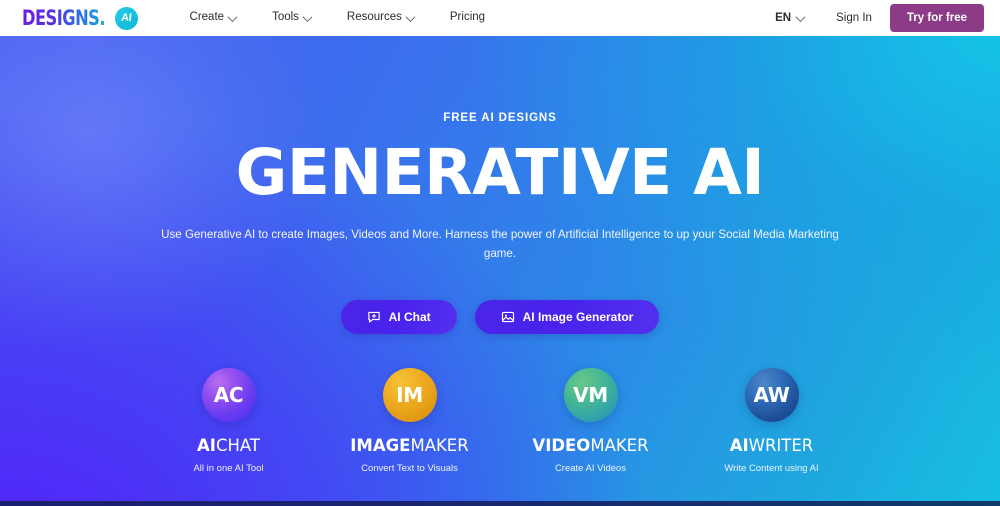 This screenshot has height=506, width=1000. I want to click on feature-title: VIDEOMAKER, so click(590, 445).